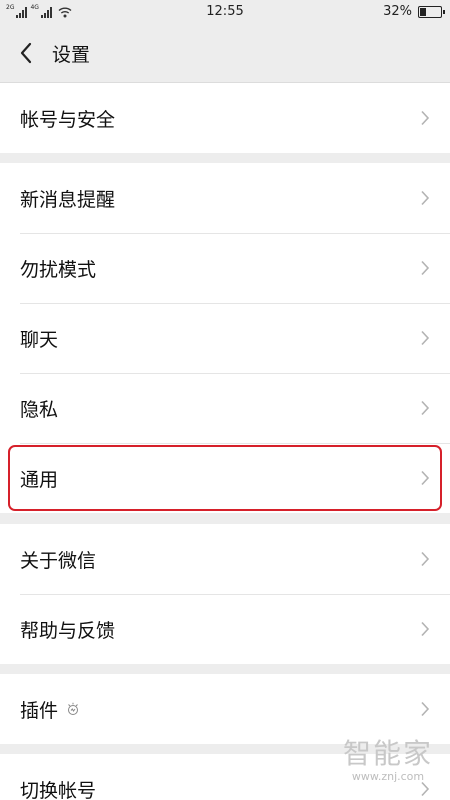 The image size is (450, 800). What do you see at coordinates (387, 753) in the screenshot?
I see `watermark-logo: 智能家` at bounding box center [387, 753].